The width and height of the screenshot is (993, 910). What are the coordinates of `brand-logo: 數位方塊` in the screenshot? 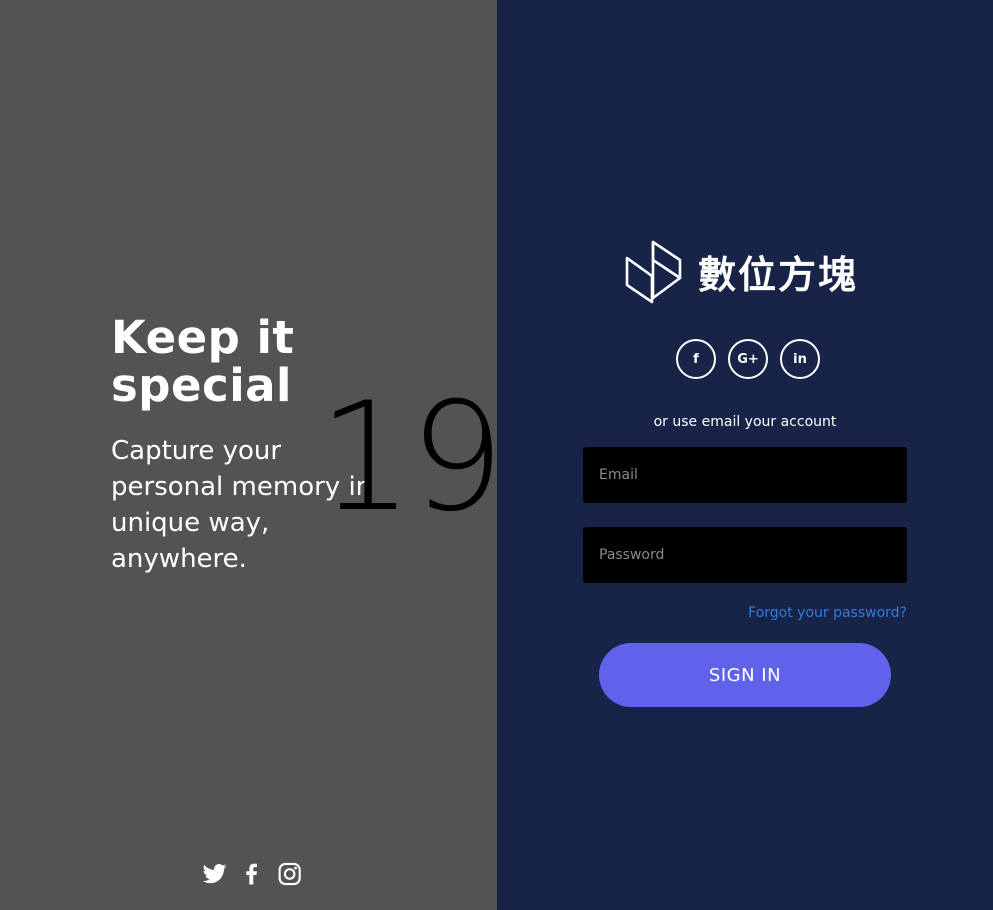 It's located at (744, 271).